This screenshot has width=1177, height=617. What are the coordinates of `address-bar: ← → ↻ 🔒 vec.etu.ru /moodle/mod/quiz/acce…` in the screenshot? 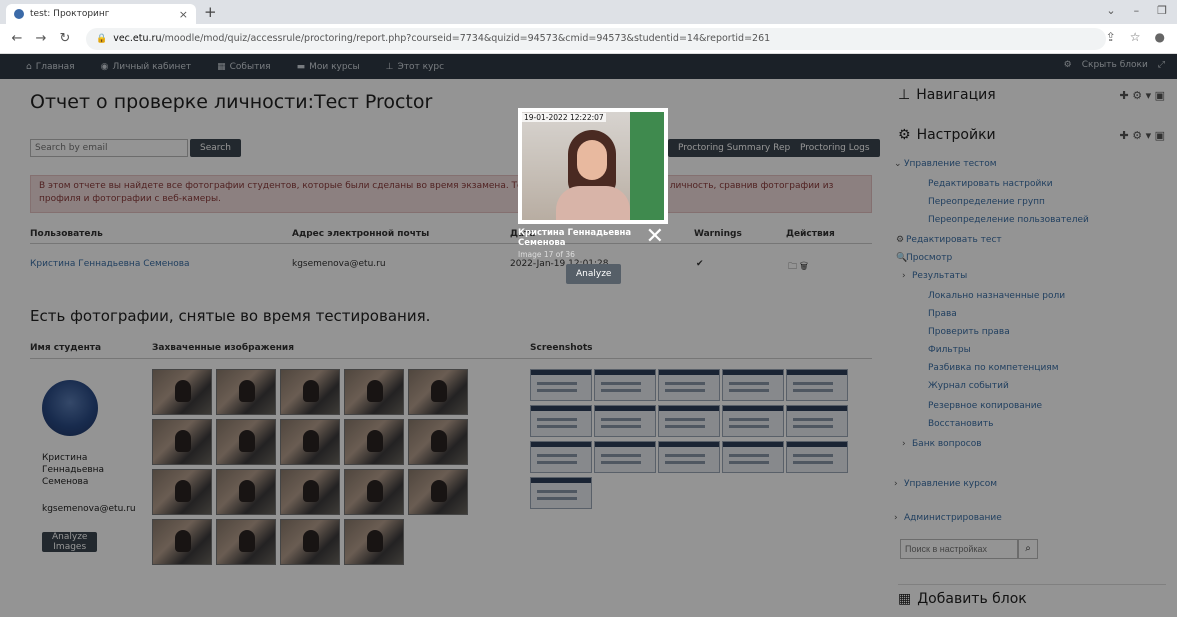 It's located at (588, 39).